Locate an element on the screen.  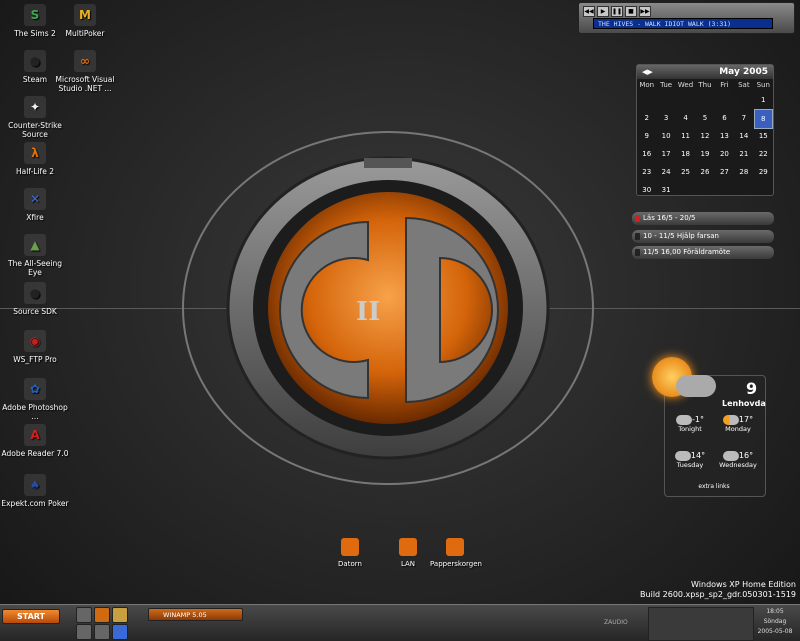
calendar-day: 6 is located at coordinates (724, 119).